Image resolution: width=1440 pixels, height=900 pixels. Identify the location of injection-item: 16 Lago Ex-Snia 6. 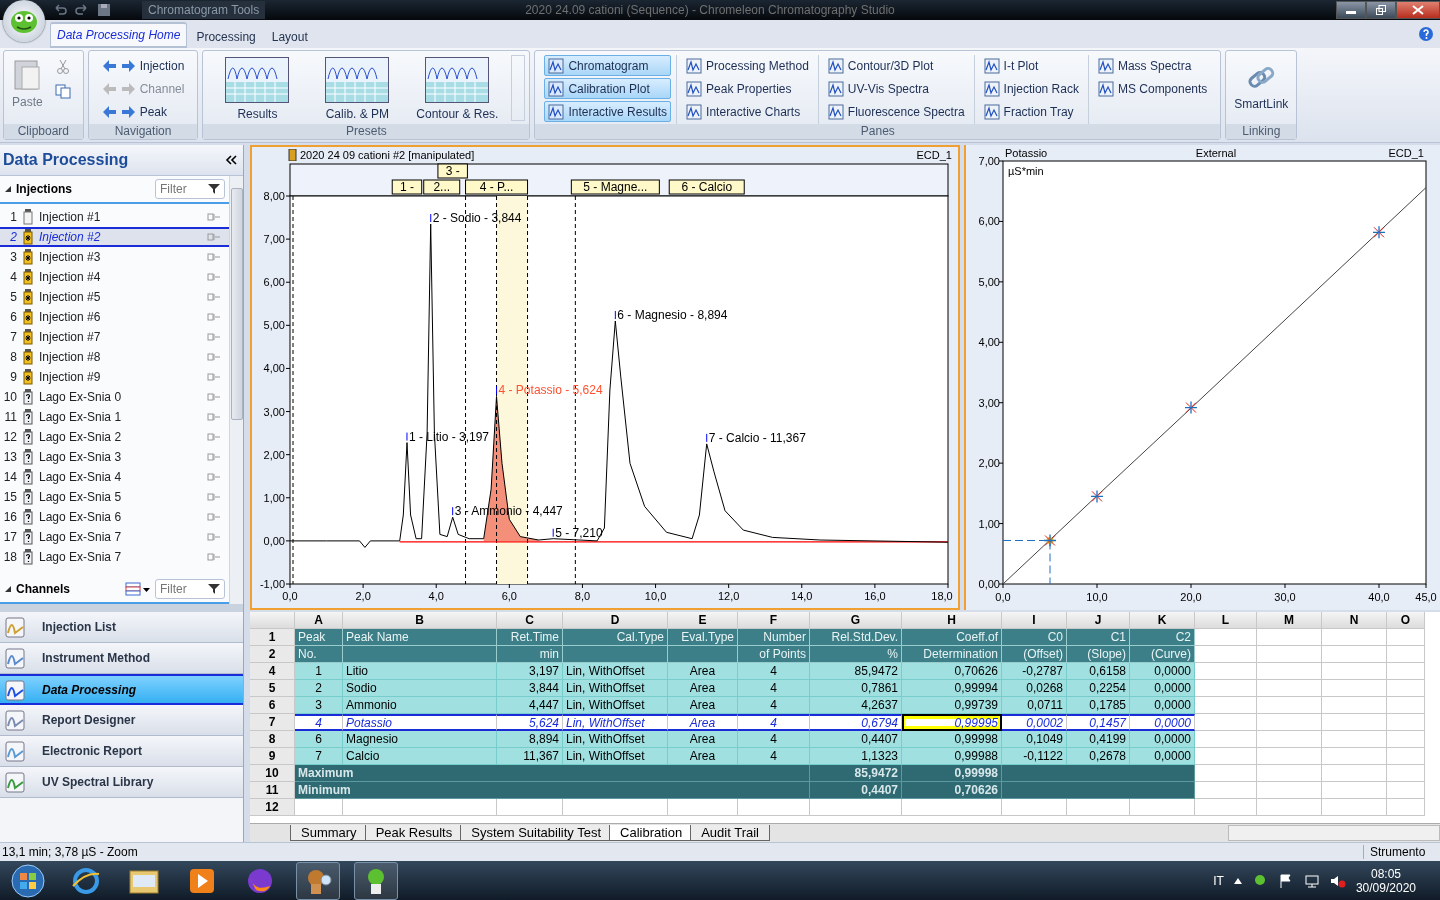
(114, 517).